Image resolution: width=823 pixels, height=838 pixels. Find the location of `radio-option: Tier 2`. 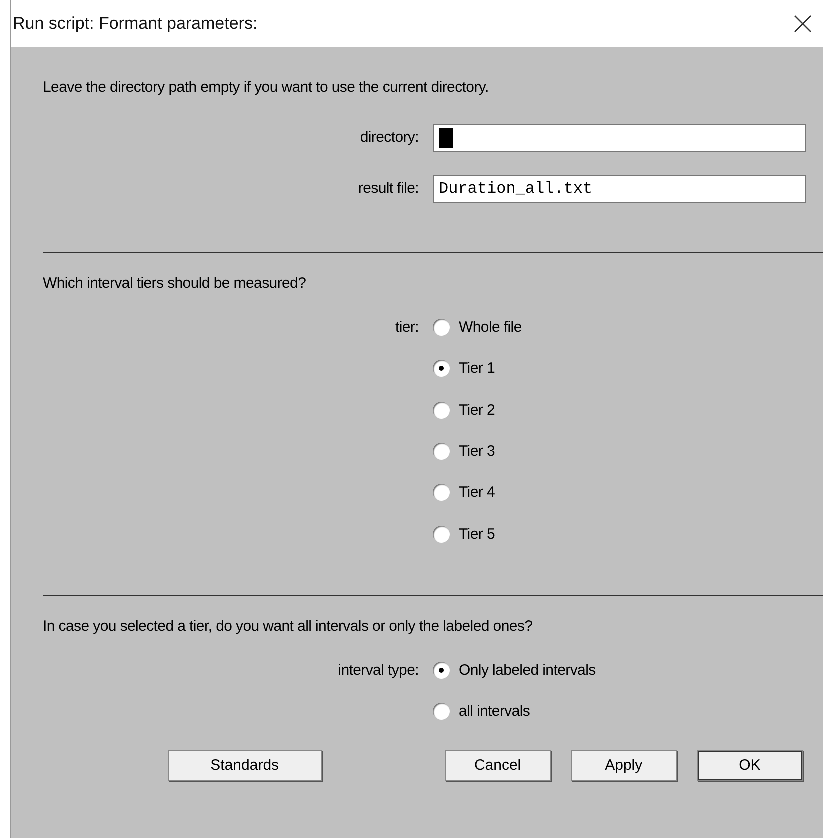

radio-option: Tier 2 is located at coordinates (628, 410).